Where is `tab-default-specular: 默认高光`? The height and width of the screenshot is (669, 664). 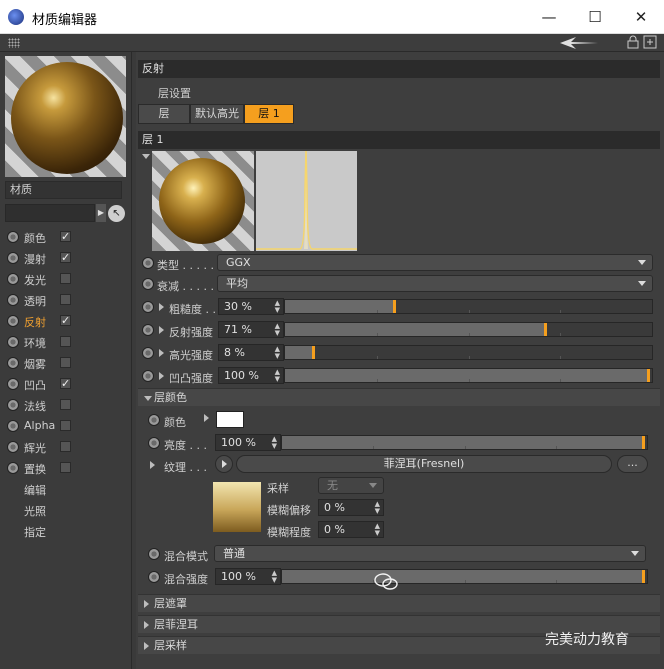 tab-default-specular: 默认高光 is located at coordinates (217, 114).